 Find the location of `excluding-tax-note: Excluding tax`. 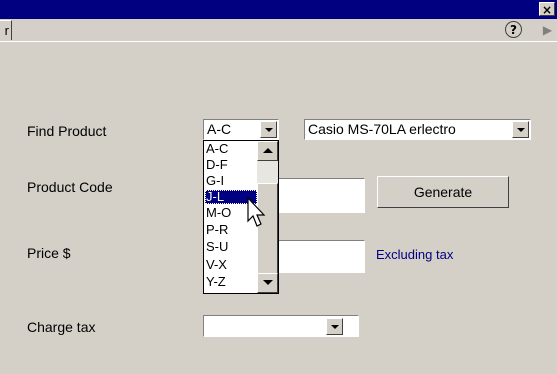

excluding-tax-note: Excluding tax is located at coordinates (415, 254).